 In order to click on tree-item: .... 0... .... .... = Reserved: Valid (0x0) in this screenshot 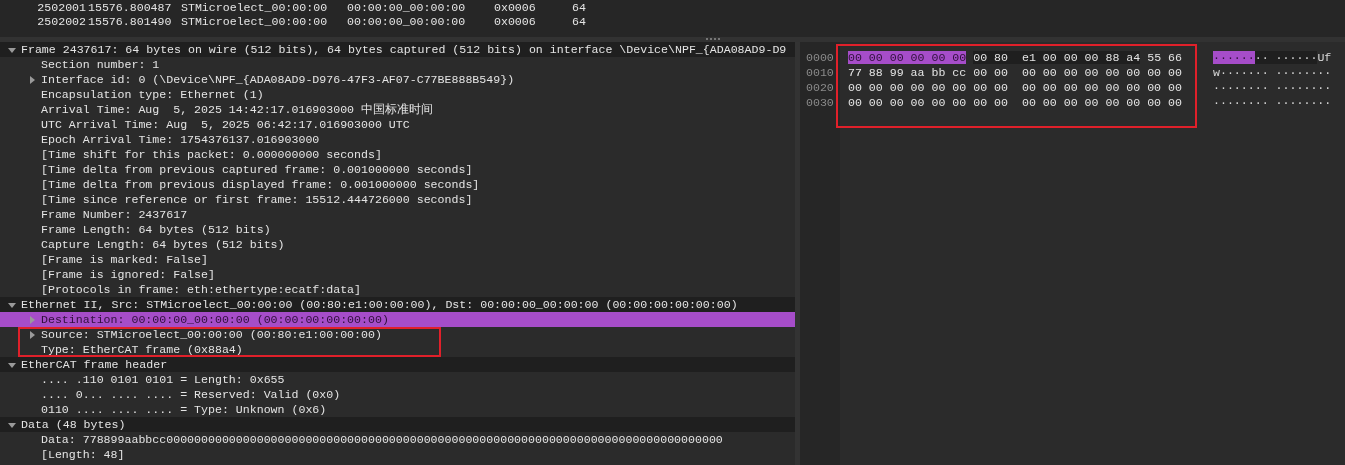, I will do `click(397, 394)`.